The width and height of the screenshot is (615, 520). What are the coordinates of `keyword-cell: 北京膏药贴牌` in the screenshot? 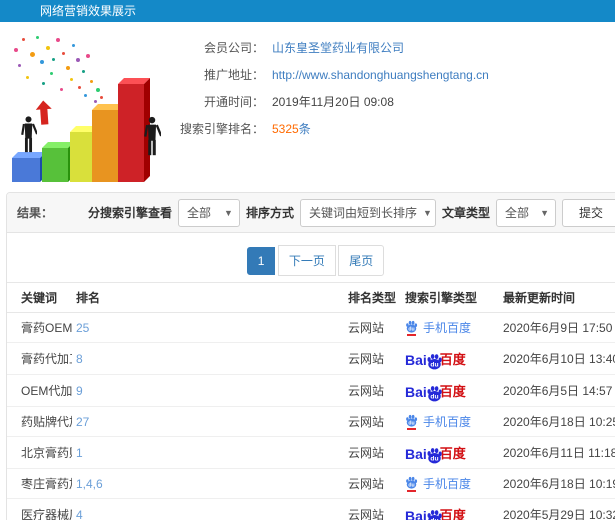 It's located at (46, 453).